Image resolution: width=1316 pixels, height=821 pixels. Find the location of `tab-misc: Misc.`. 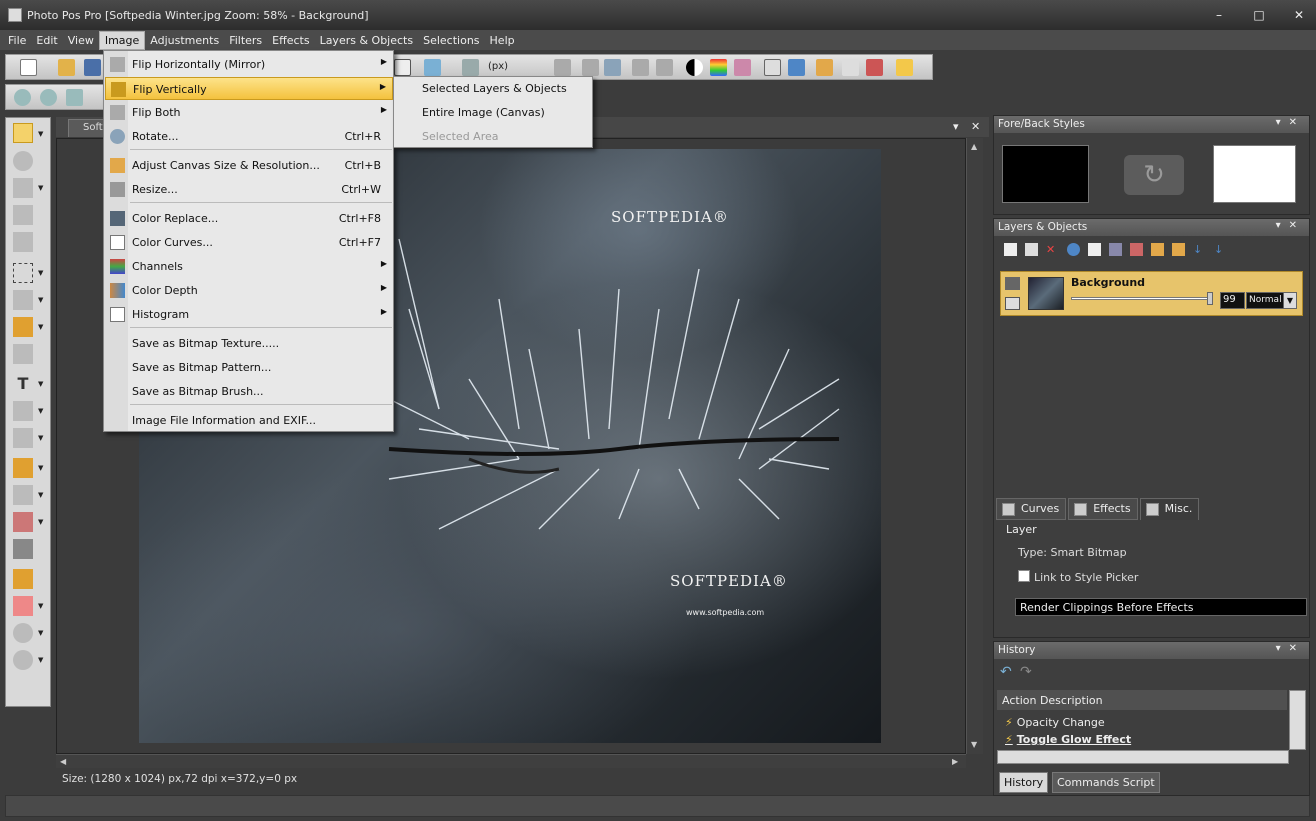

tab-misc: Misc. is located at coordinates (1169, 509).